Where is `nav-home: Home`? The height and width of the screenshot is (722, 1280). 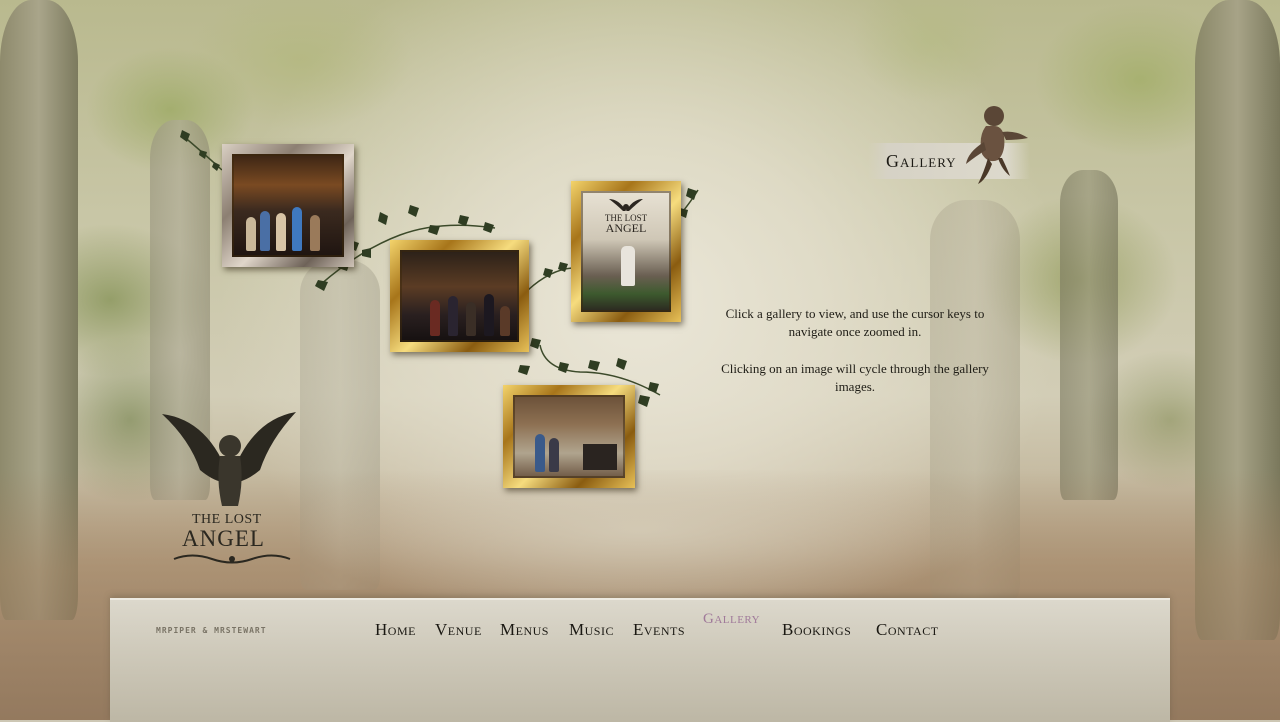 nav-home: Home is located at coordinates (395, 630).